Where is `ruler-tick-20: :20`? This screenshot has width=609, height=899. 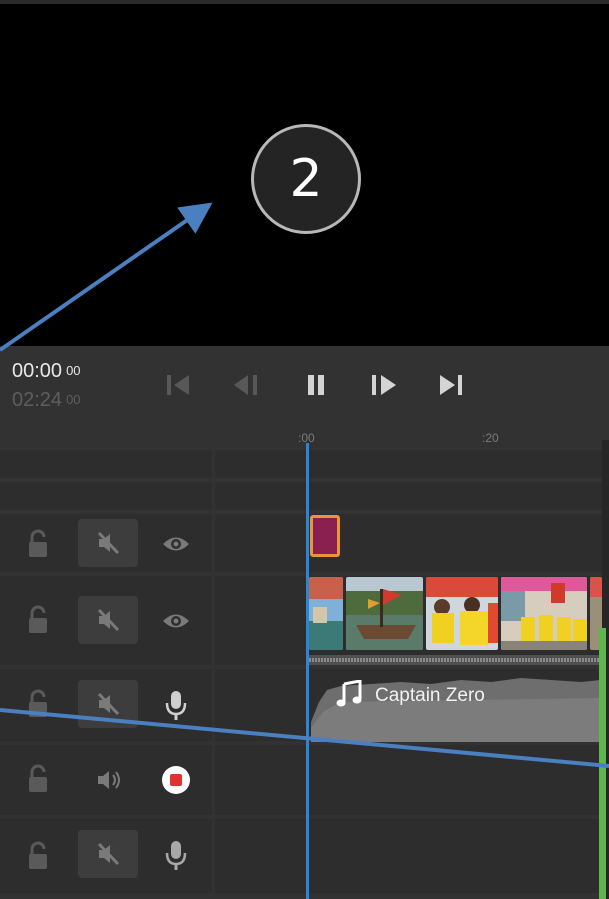 ruler-tick-20: :20 is located at coordinates (490, 438).